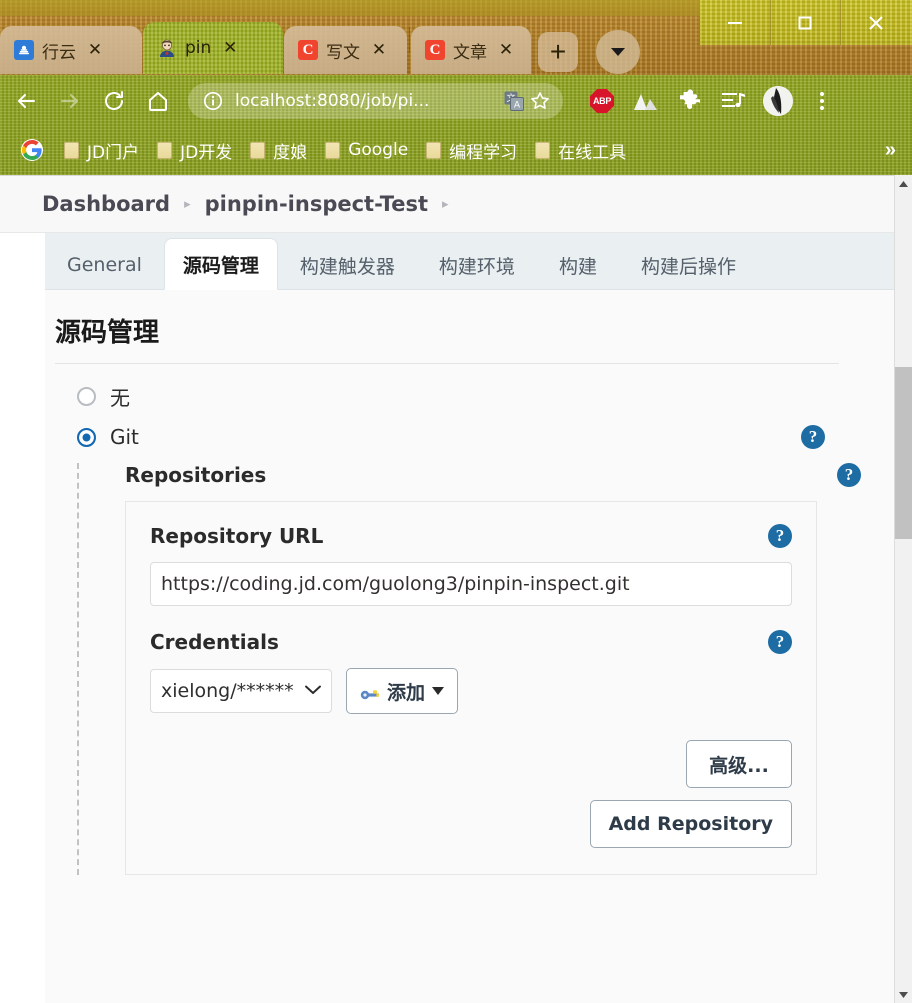 The height and width of the screenshot is (1003, 912). What do you see at coordinates (347, 265) in the screenshot?
I see `tab-build-triggers: 构建触发器` at bounding box center [347, 265].